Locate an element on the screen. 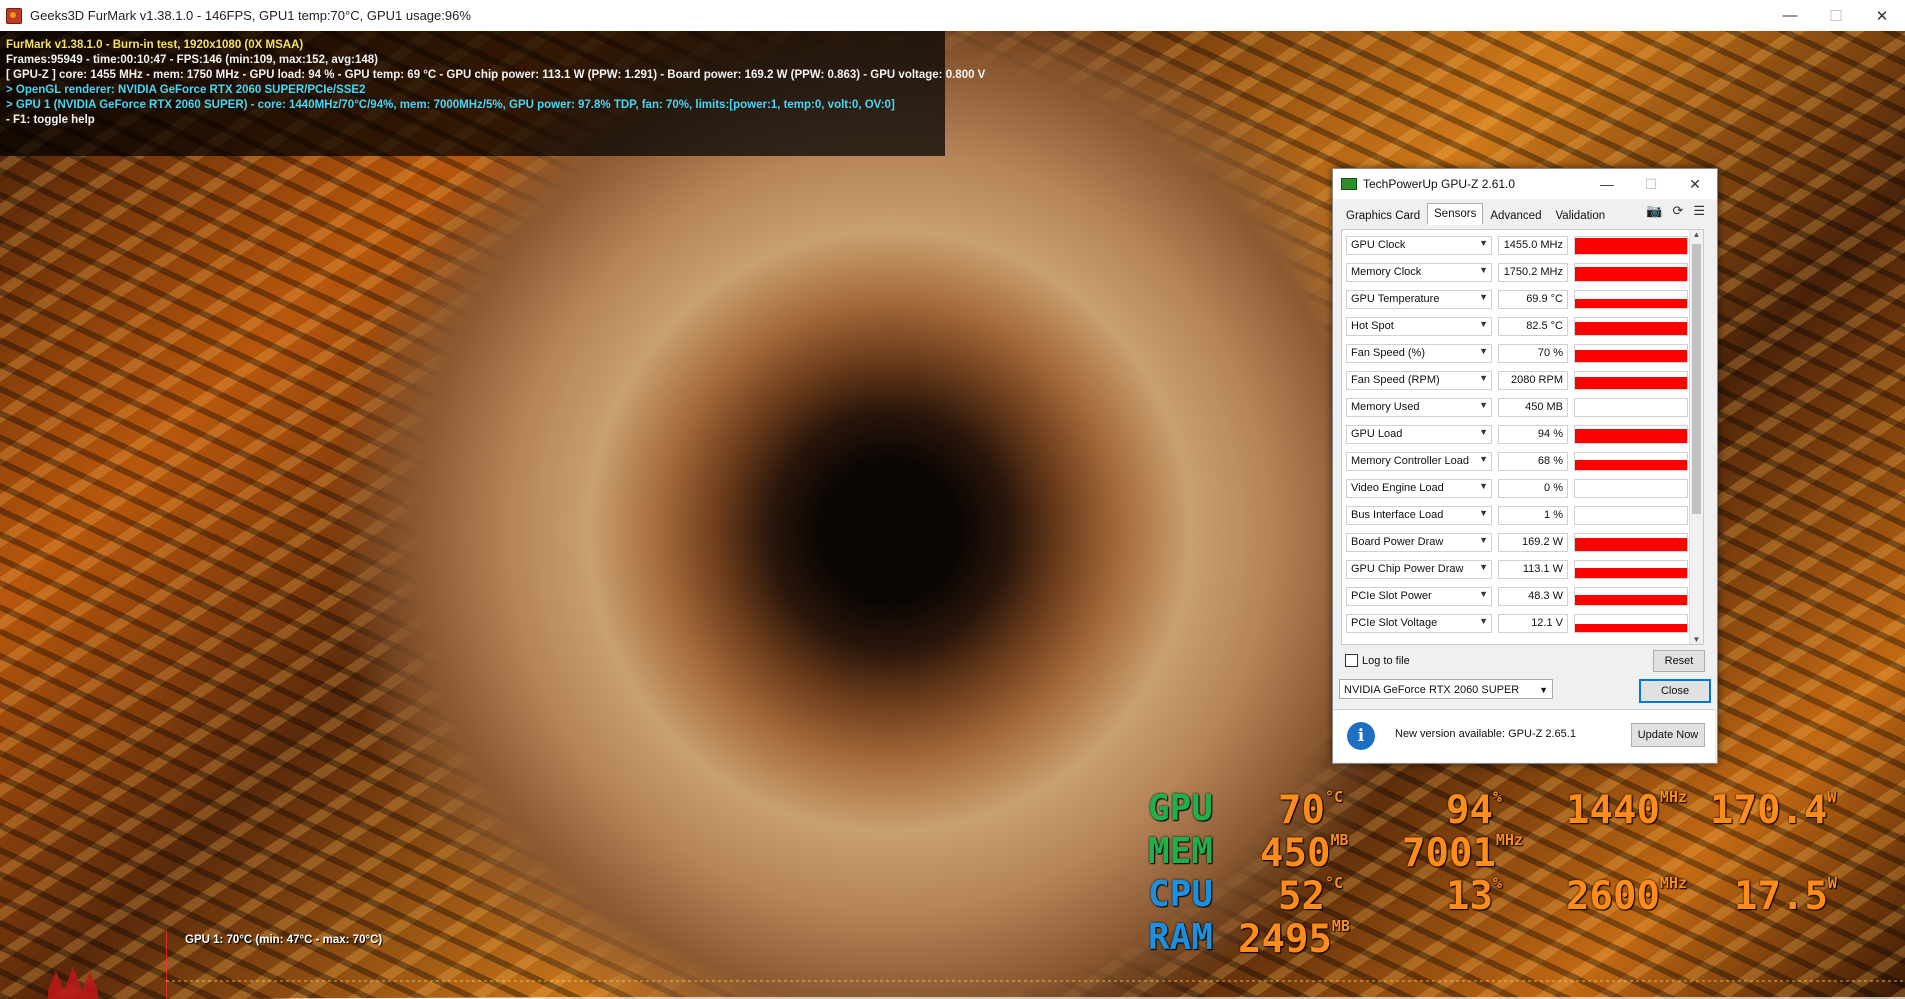 This screenshot has height=999, width=1905. sensor-row: Hot Spot ▼ 82.5 °C is located at coordinates (1516, 327).